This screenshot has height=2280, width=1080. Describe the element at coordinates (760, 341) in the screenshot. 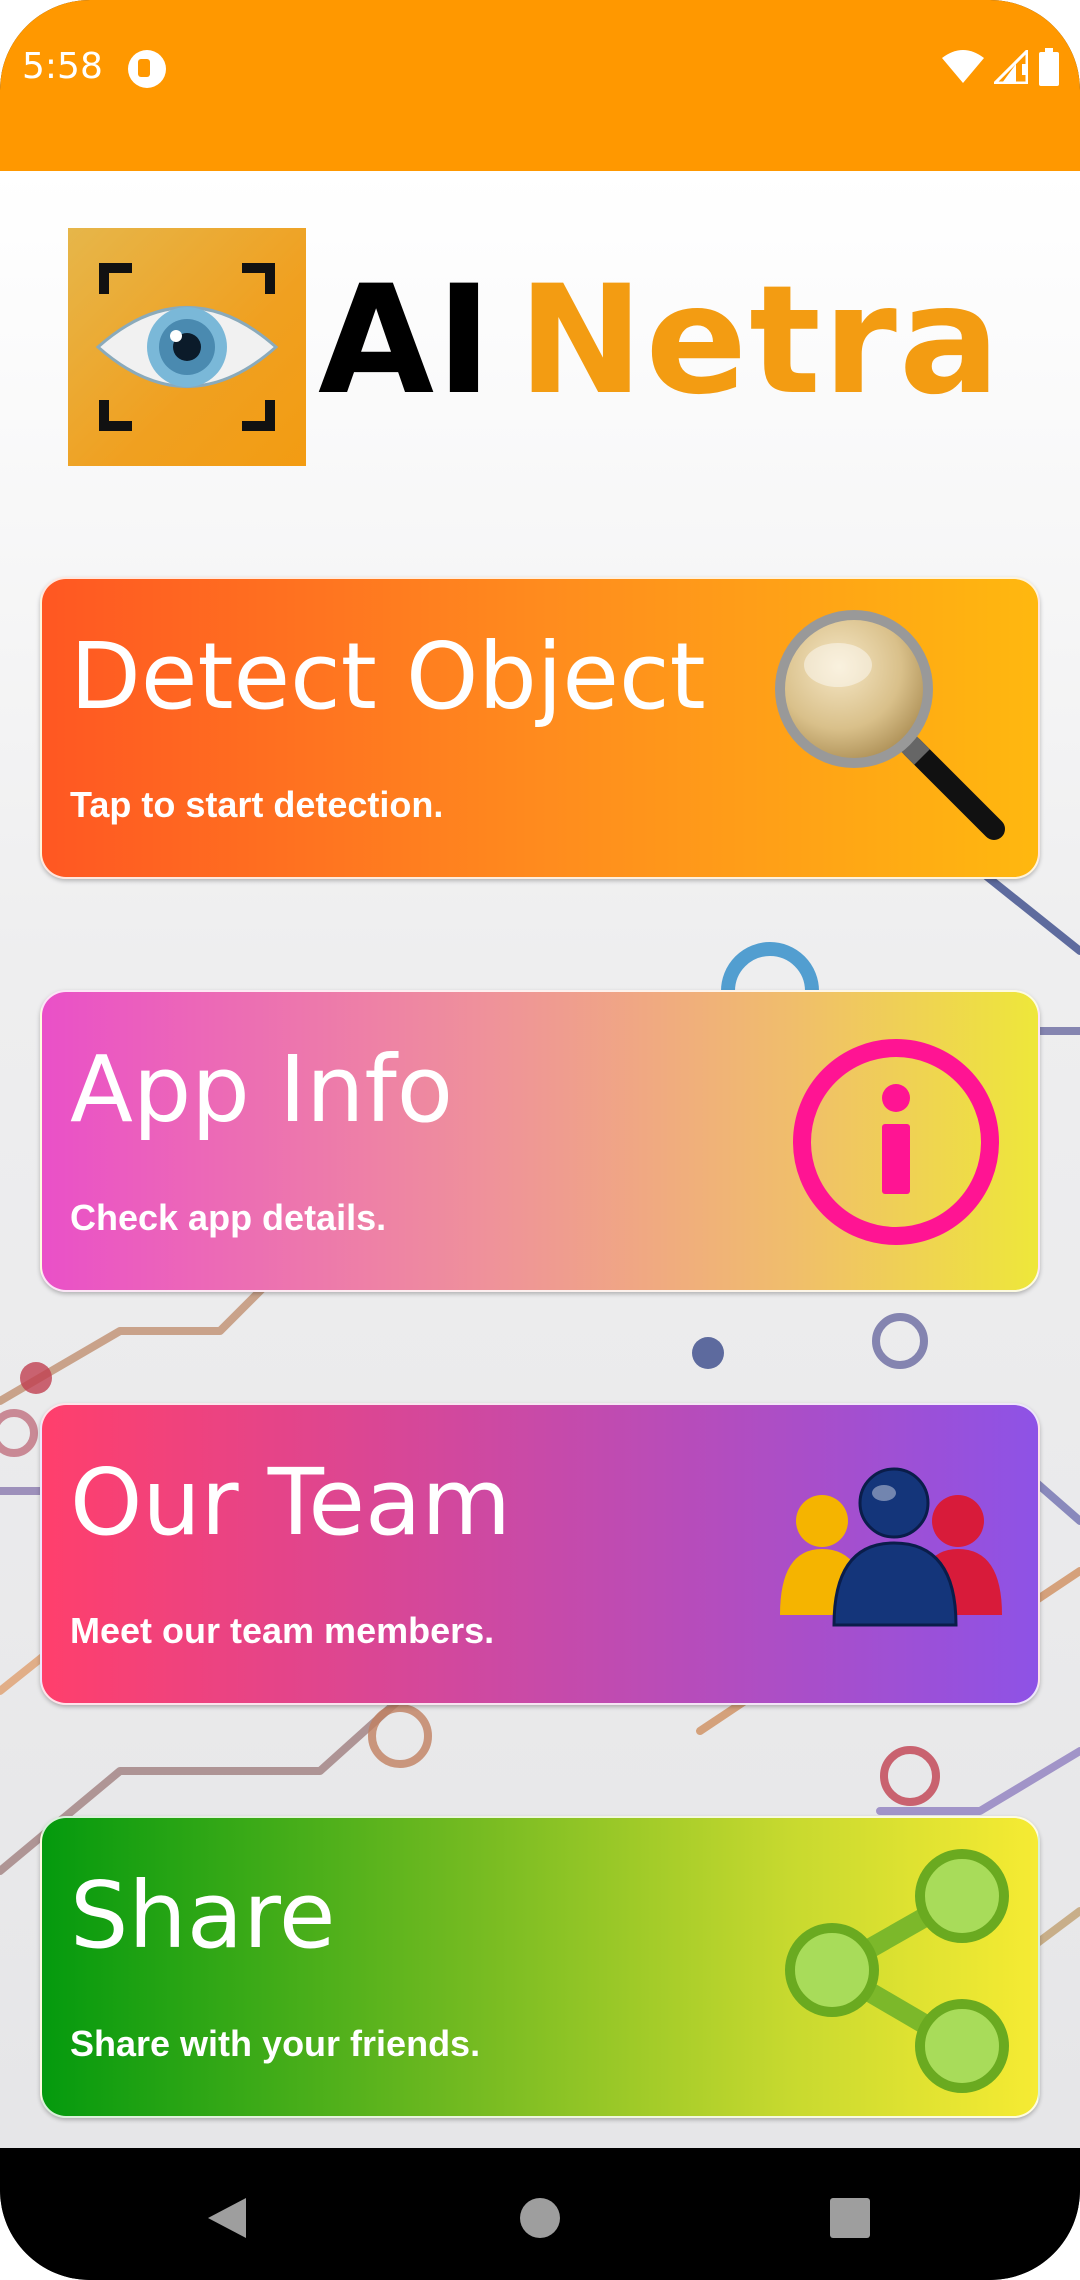

I see `logo-word-netra: Netra` at that location.